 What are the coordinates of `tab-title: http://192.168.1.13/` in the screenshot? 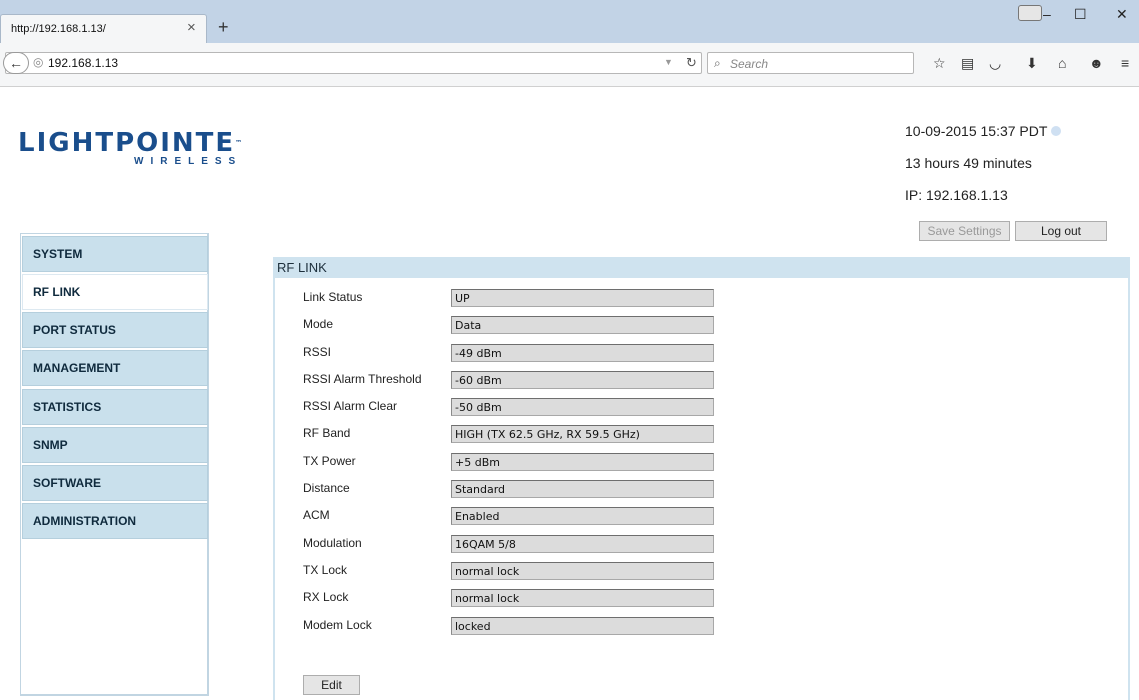 It's located at (58, 29).